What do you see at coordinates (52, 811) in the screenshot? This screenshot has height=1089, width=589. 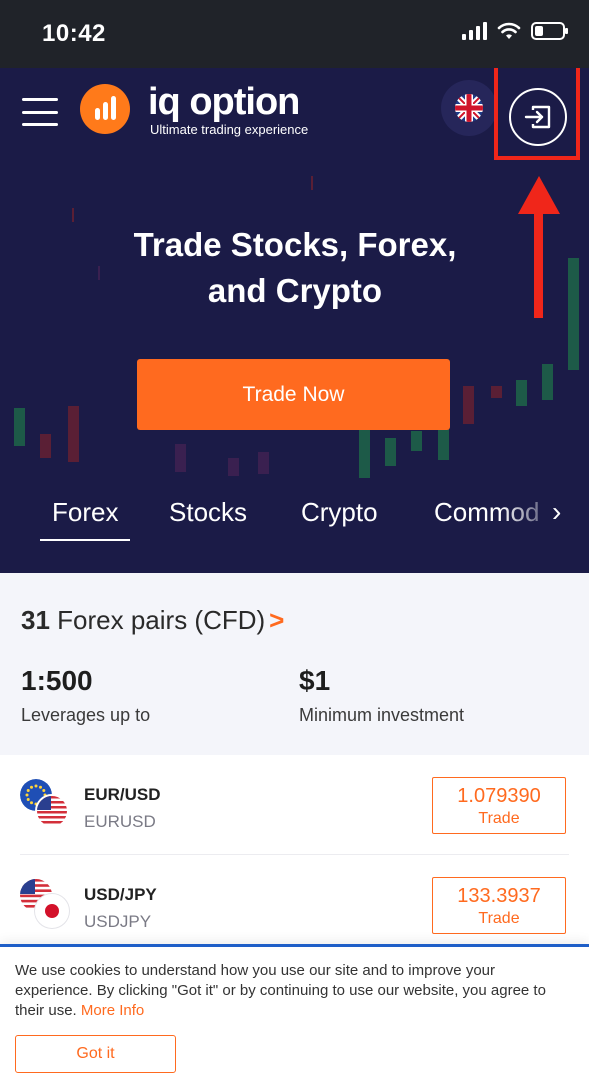 I see `us-flag-icon` at bounding box center [52, 811].